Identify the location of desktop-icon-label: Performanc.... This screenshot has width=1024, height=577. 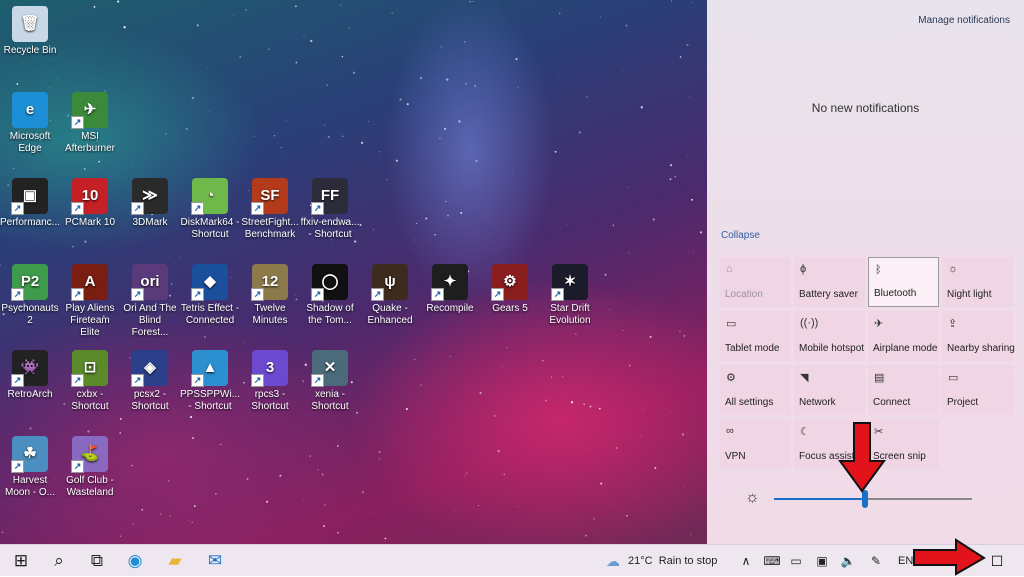
(30, 222).